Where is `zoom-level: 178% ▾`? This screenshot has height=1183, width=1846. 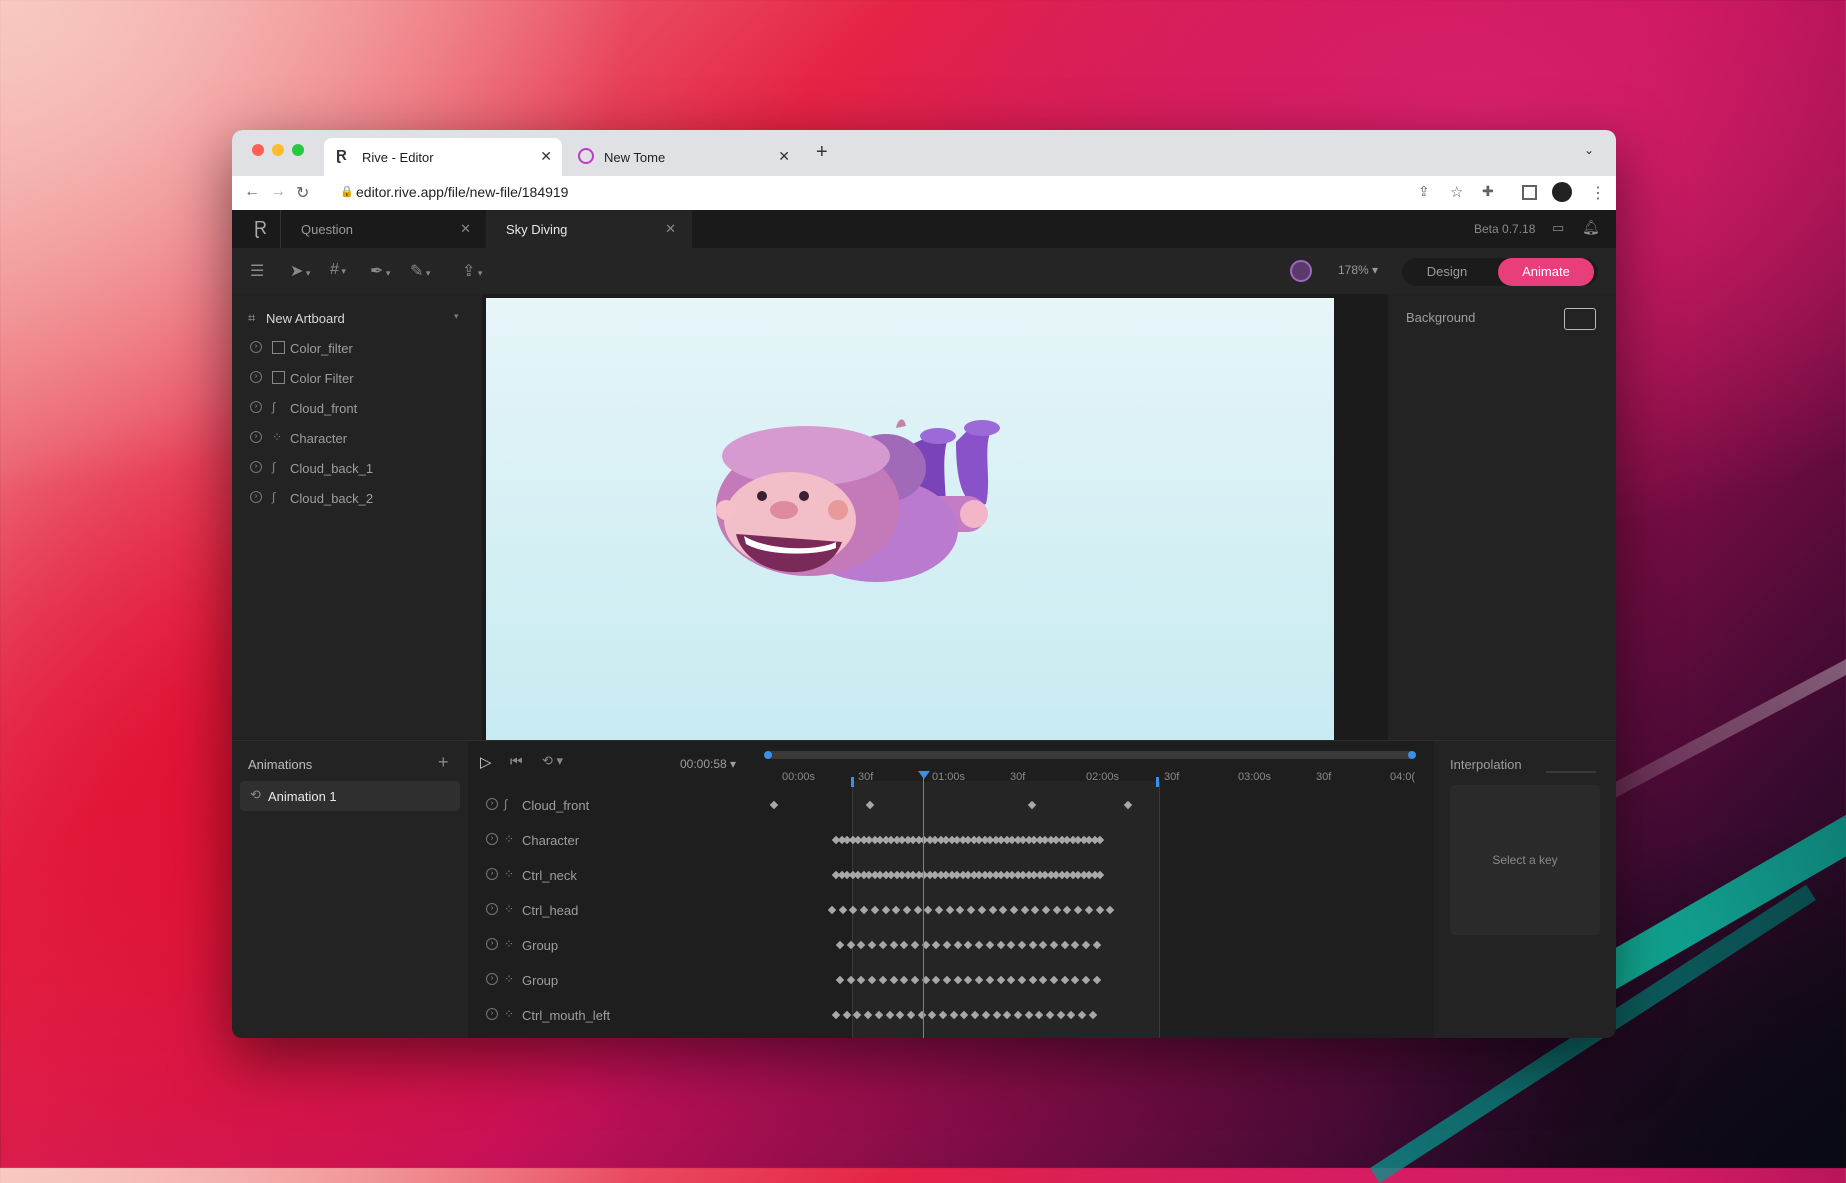 zoom-level: 178% ▾ is located at coordinates (1358, 270).